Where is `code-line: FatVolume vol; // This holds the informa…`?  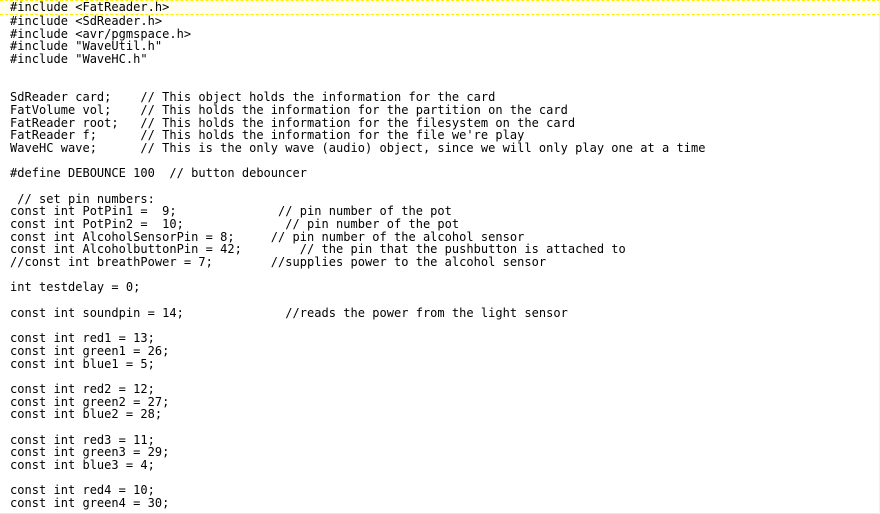 code-line: FatVolume vol; // This holds the informa… is located at coordinates (439, 110).